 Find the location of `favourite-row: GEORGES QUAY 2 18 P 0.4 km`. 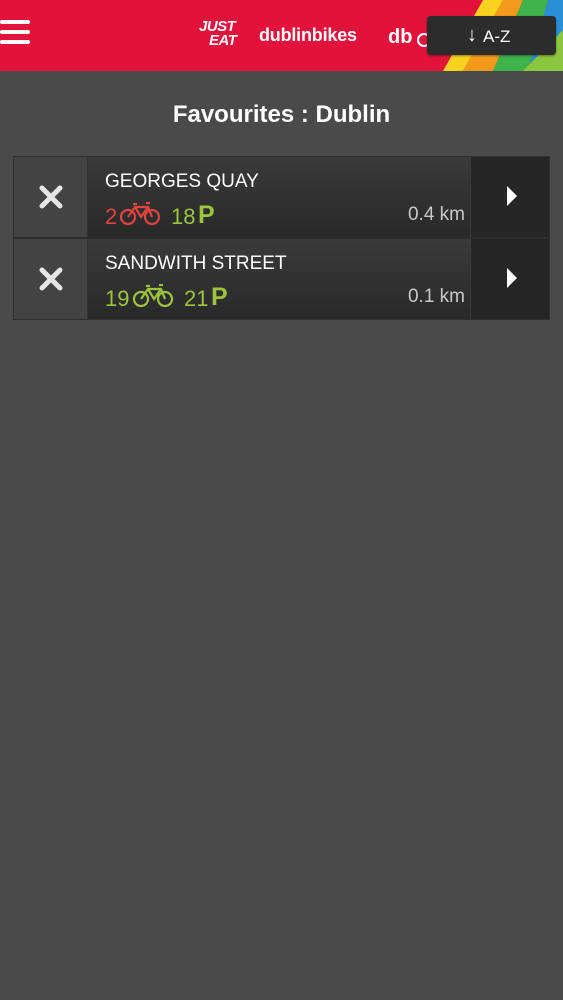

favourite-row: GEORGES QUAY 2 18 P 0.4 km is located at coordinates (281, 197).